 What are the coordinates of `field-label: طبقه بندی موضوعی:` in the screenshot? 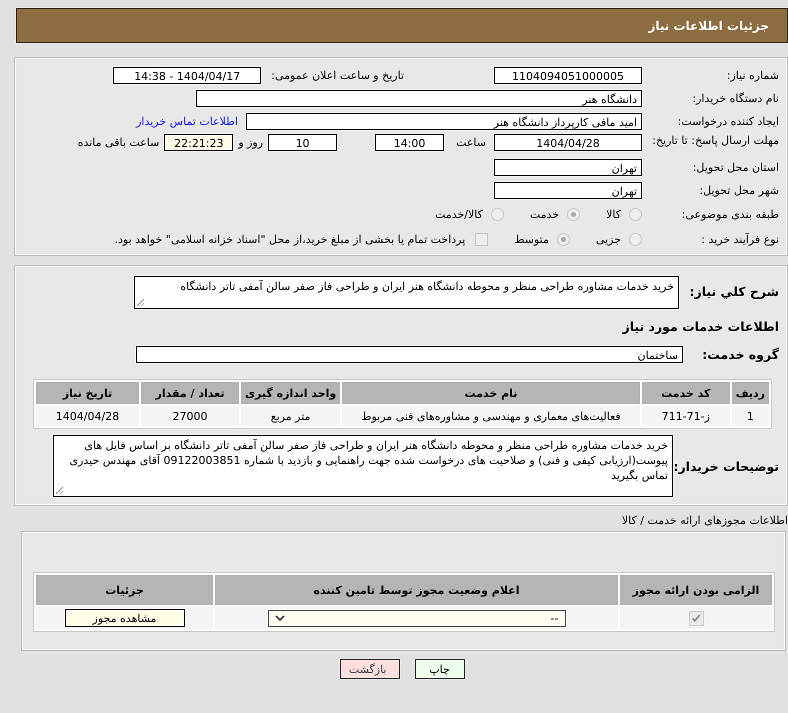 It's located at (730, 214).